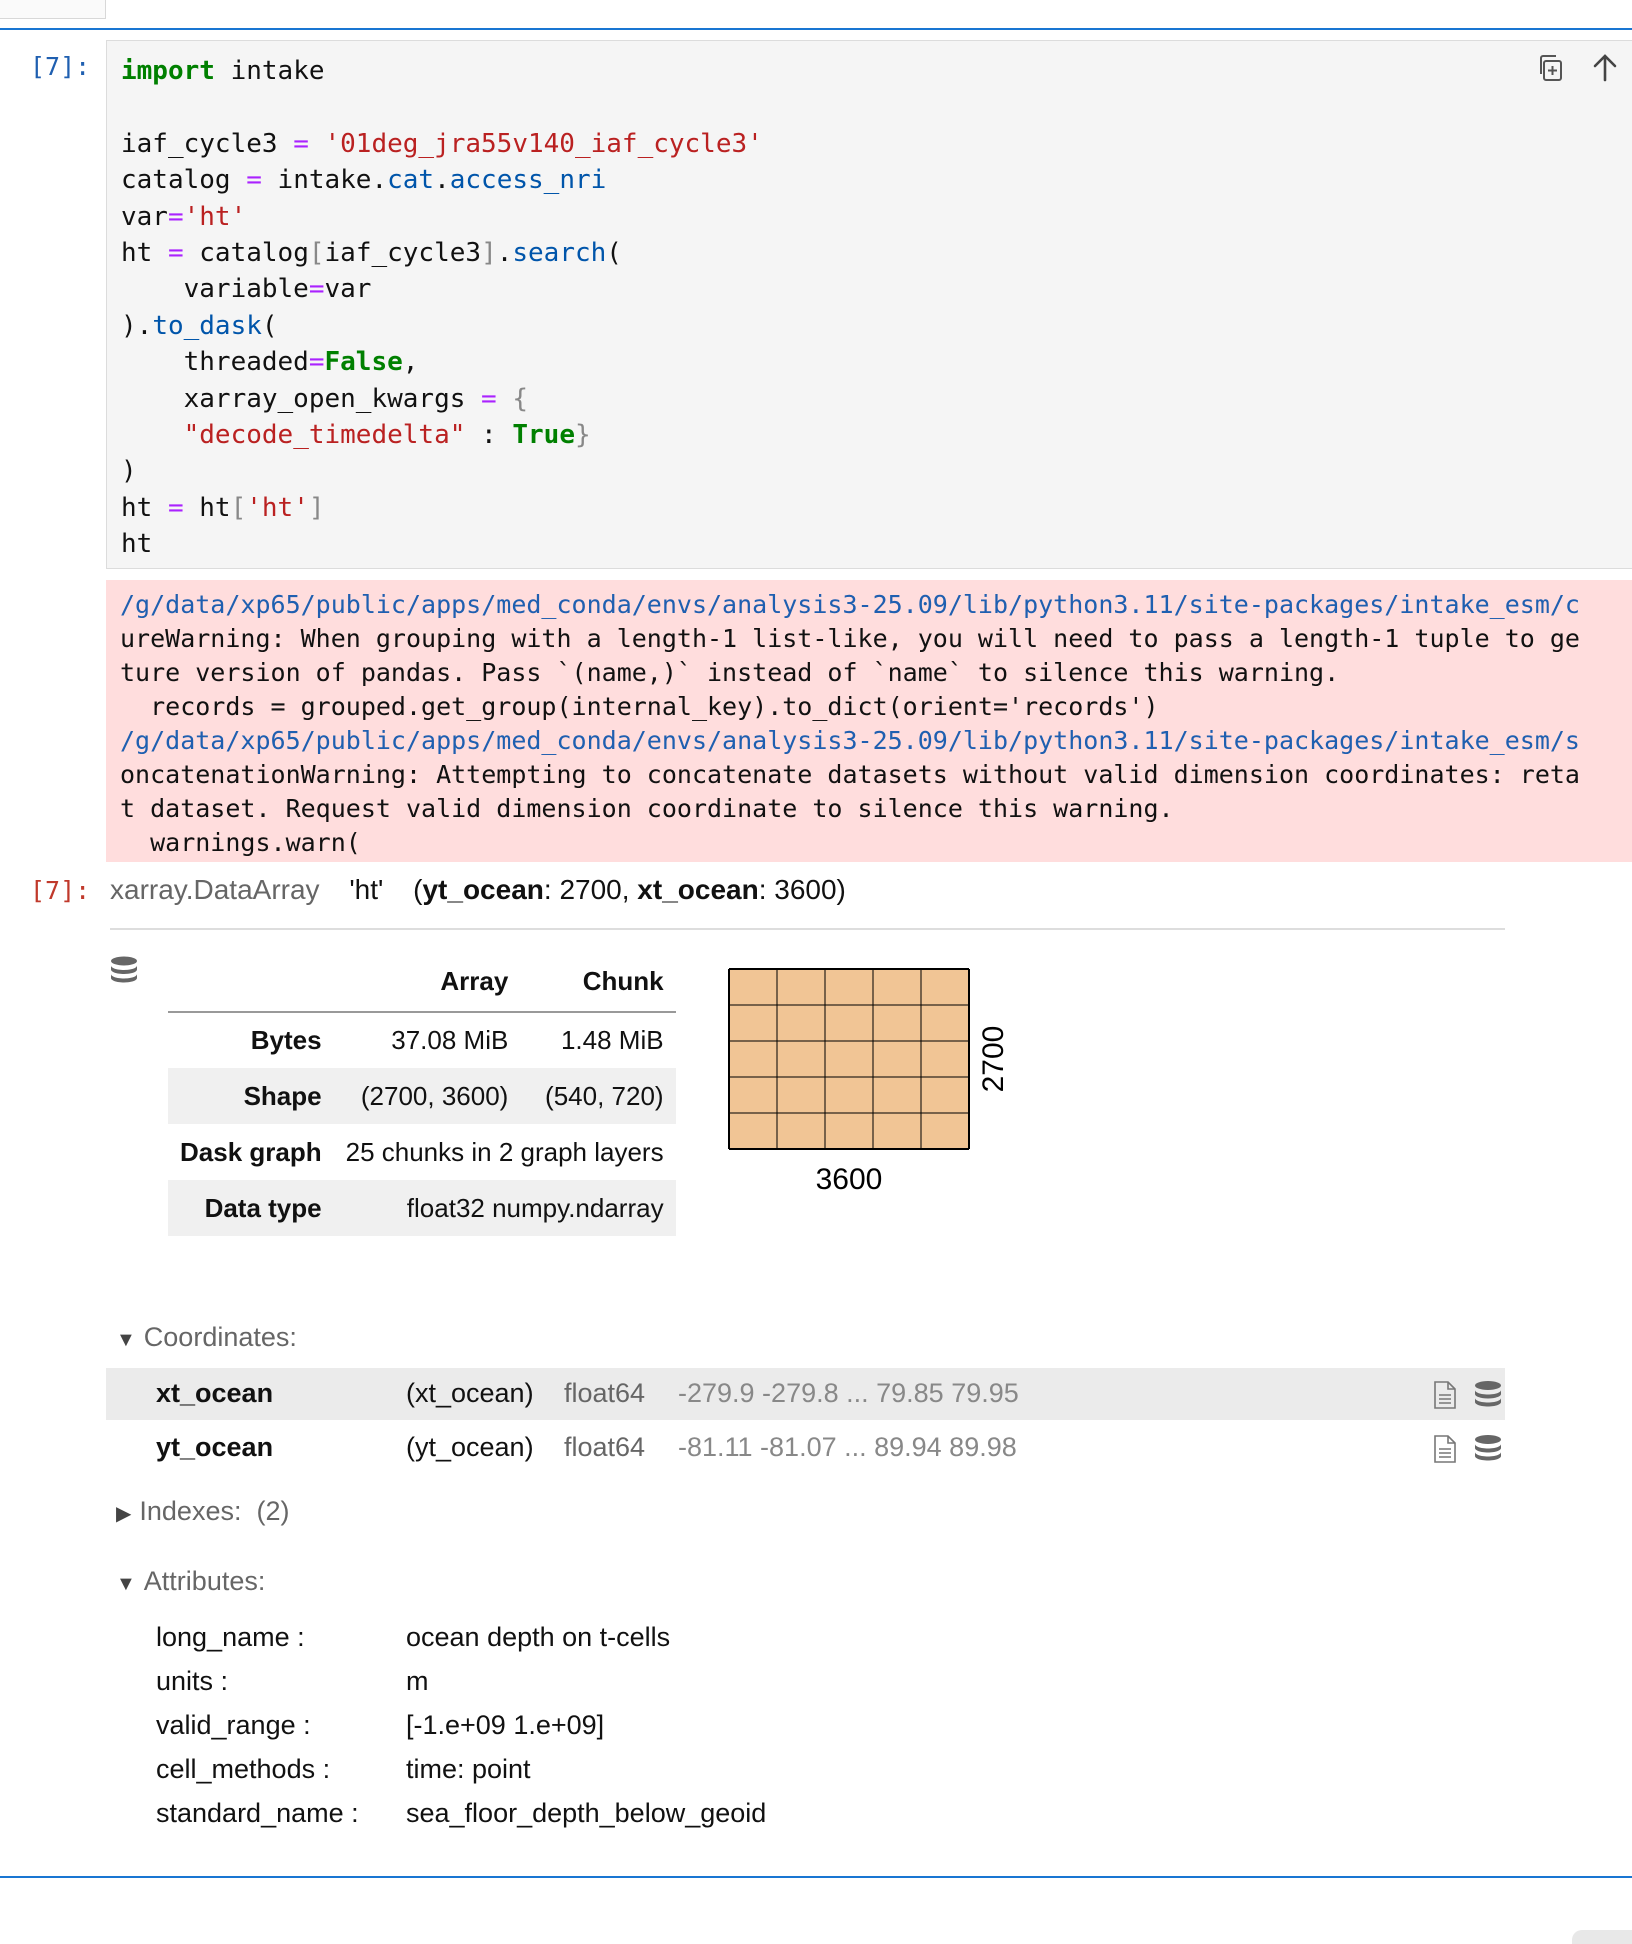  Describe the element at coordinates (876, 471) in the screenshot. I see `code-line: )` at that location.